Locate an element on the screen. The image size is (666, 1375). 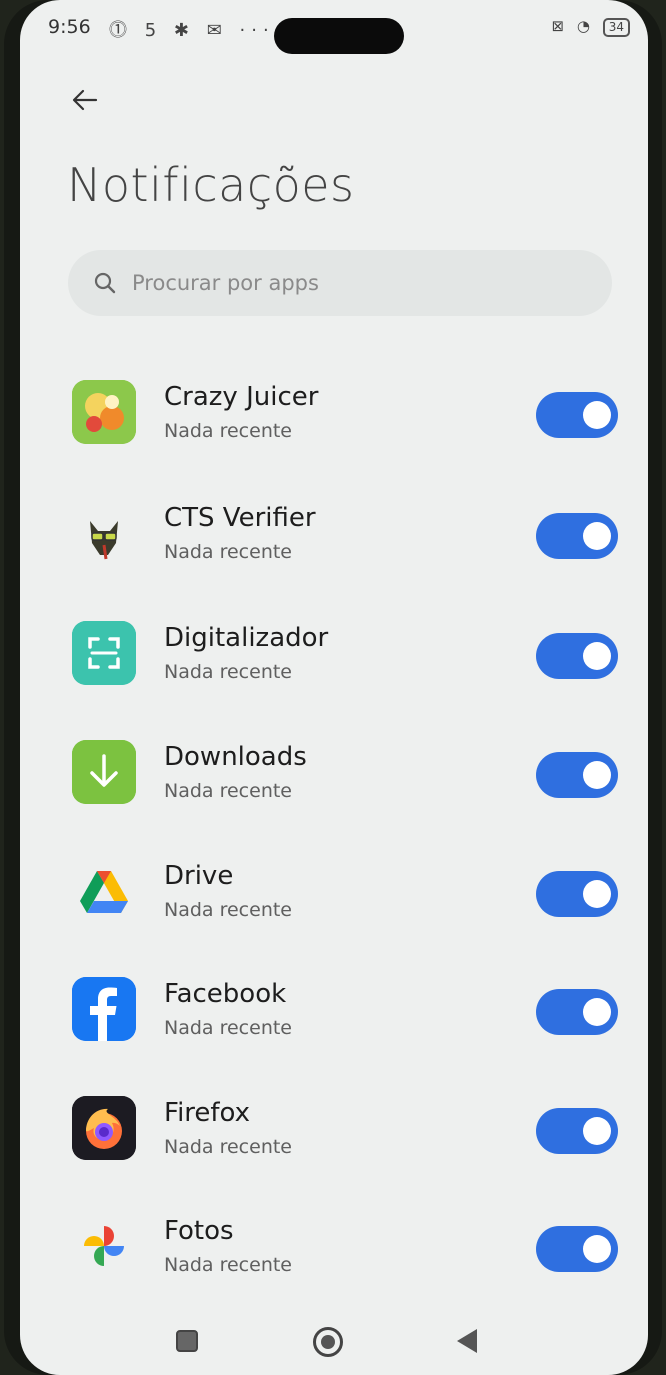
back-button is located at coordinates (85, 100).